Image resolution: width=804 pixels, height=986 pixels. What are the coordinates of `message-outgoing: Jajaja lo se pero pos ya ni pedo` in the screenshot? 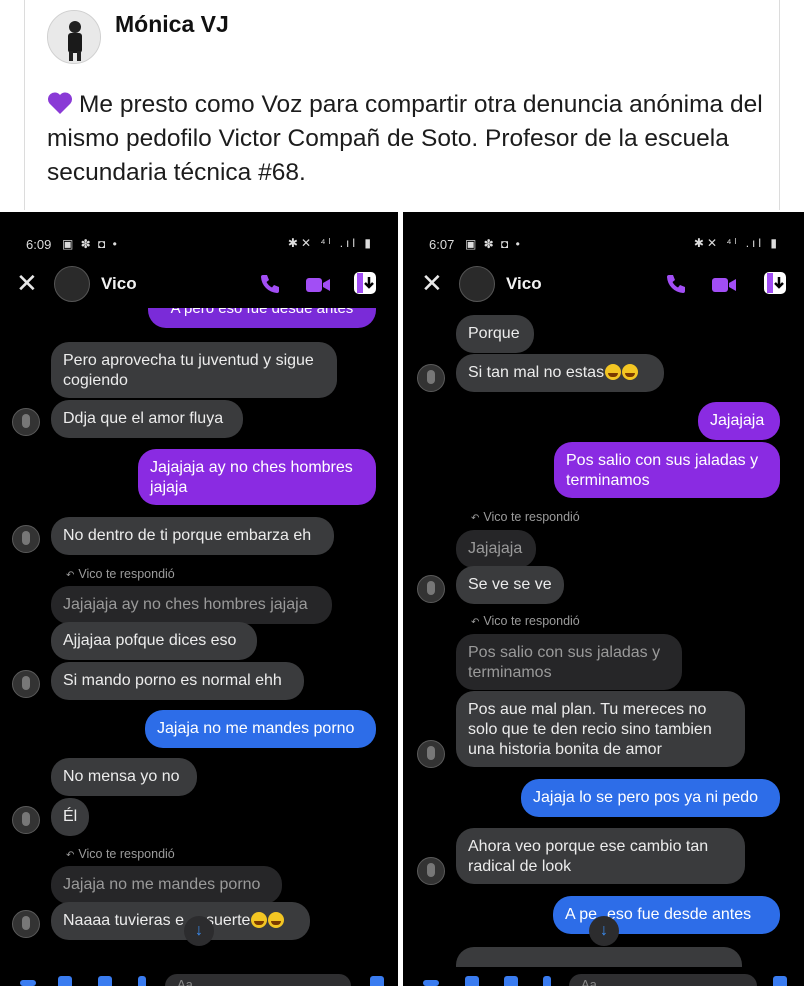 It's located at (650, 798).